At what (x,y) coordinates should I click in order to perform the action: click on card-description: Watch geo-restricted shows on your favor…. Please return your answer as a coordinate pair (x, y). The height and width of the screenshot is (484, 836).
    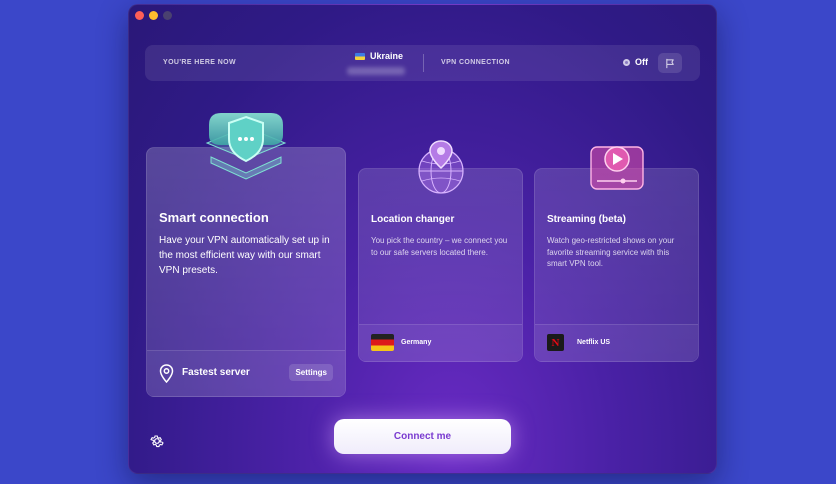
    Looking at the image, I should click on (611, 252).